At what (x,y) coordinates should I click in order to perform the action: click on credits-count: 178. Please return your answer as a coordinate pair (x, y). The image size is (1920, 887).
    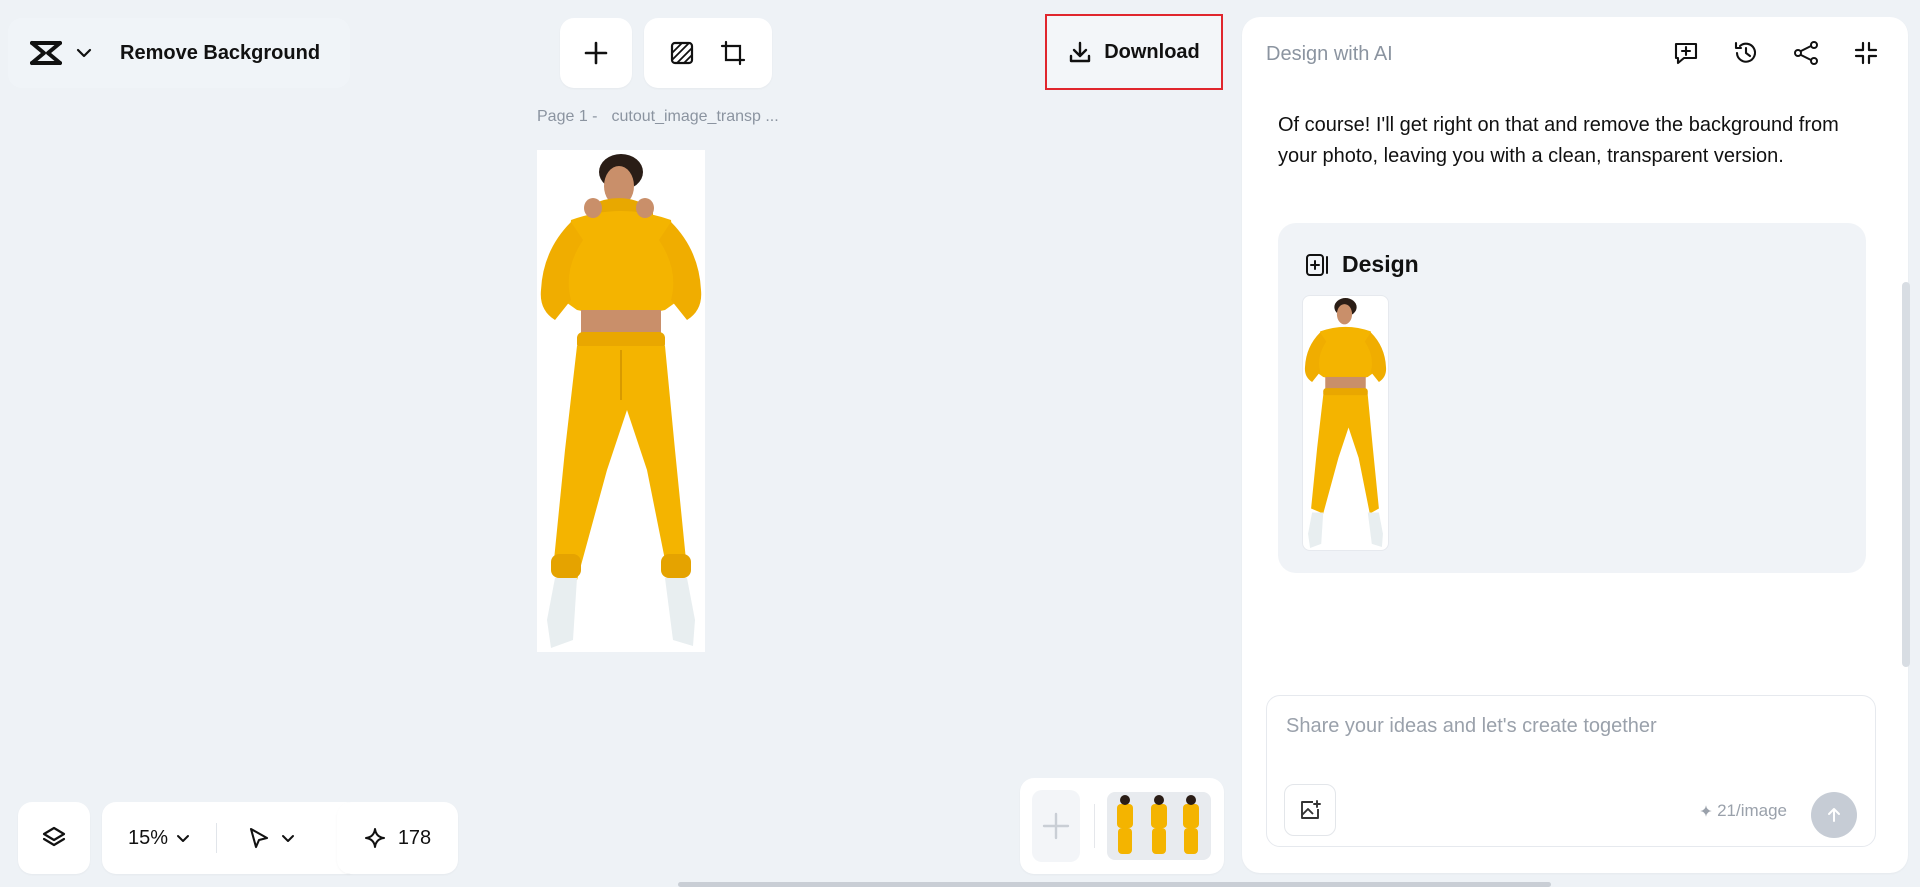
    Looking at the image, I should click on (414, 837).